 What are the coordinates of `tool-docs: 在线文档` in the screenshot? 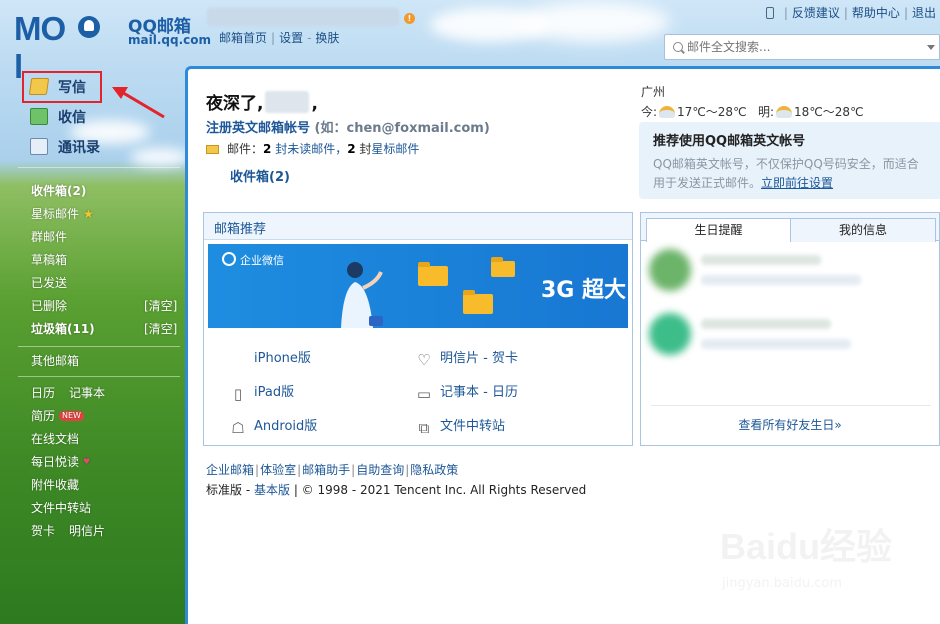 It's located at (55, 438).